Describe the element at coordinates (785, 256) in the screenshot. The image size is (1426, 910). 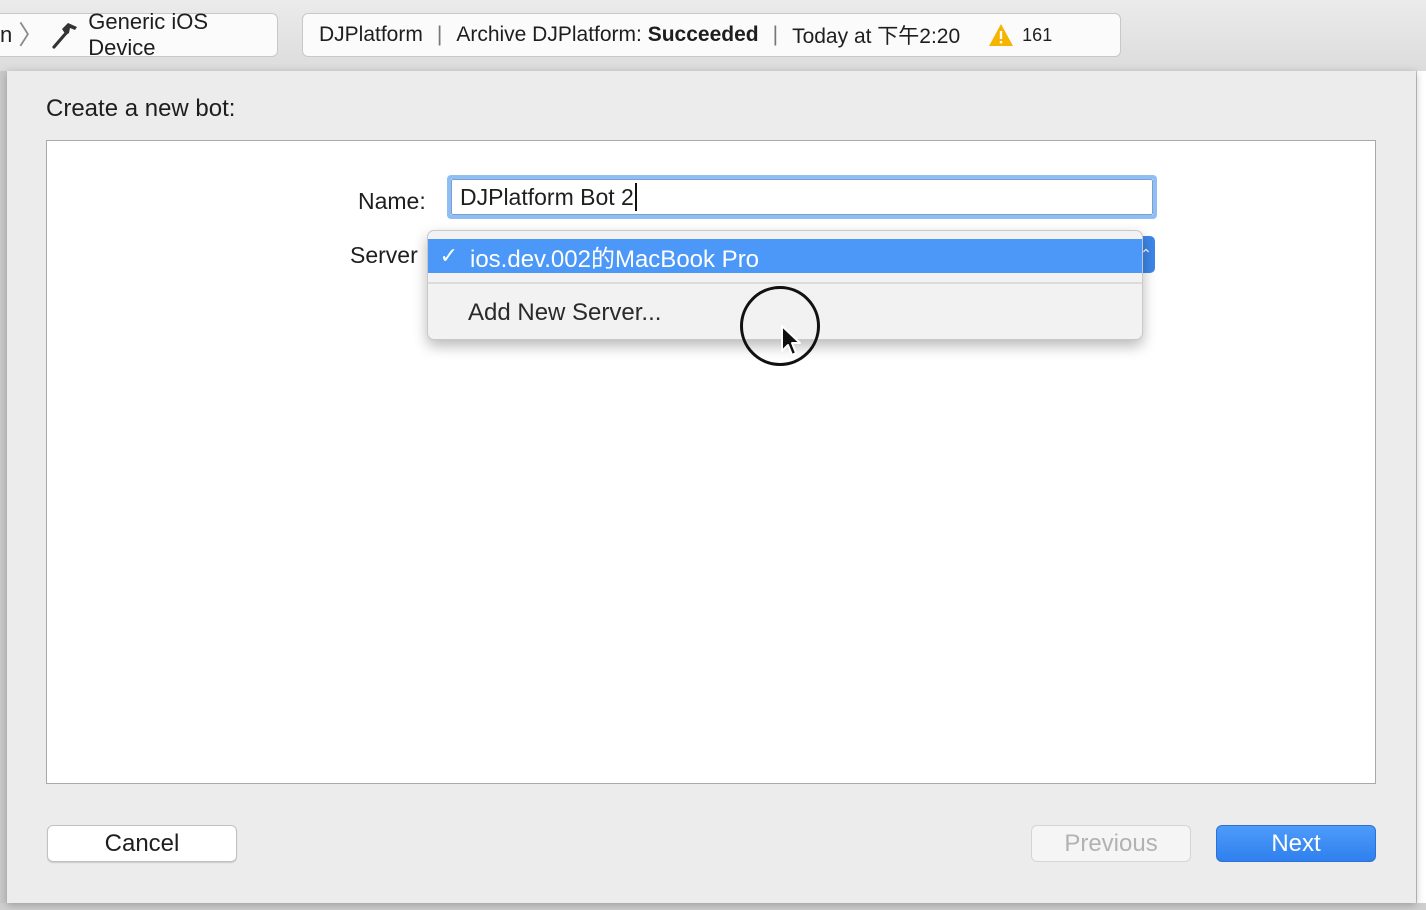
I see `menu-item-selected-server: ✓ ios.dev.002的MacBook Pro` at that location.